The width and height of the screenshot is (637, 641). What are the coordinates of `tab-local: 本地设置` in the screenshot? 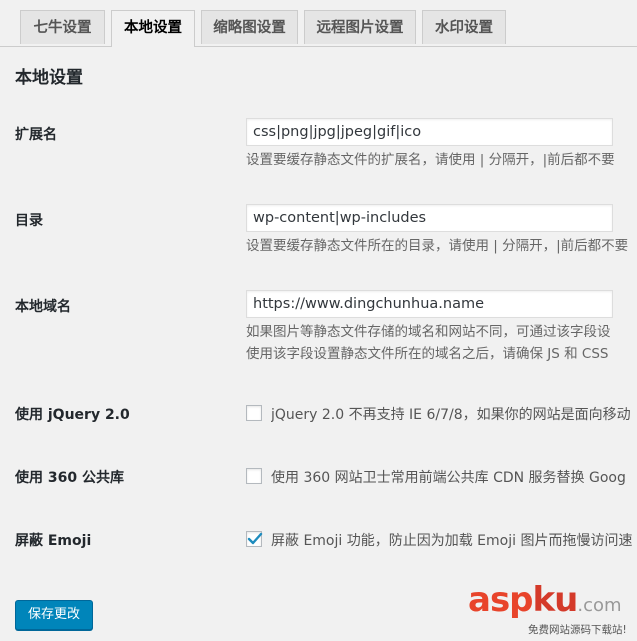 It's located at (153, 28).